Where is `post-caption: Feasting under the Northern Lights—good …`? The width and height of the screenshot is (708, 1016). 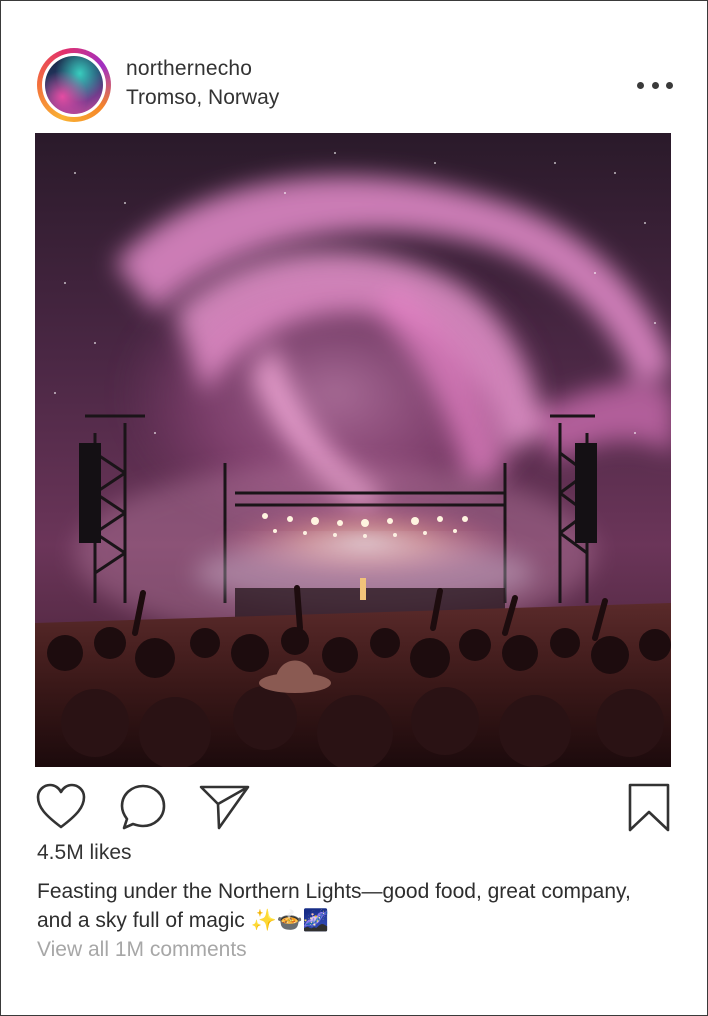
post-caption: Feasting under the Northern Lights—good … is located at coordinates (334, 906).